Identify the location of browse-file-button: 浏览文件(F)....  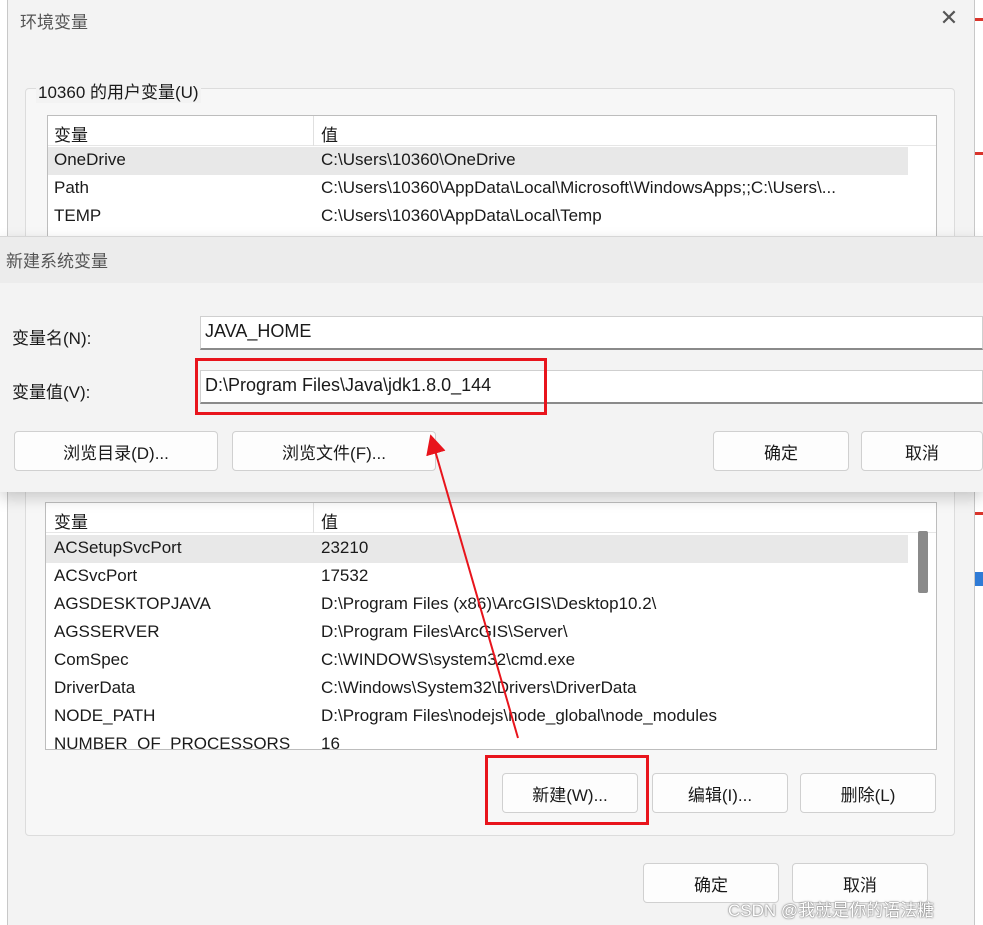
(334, 451).